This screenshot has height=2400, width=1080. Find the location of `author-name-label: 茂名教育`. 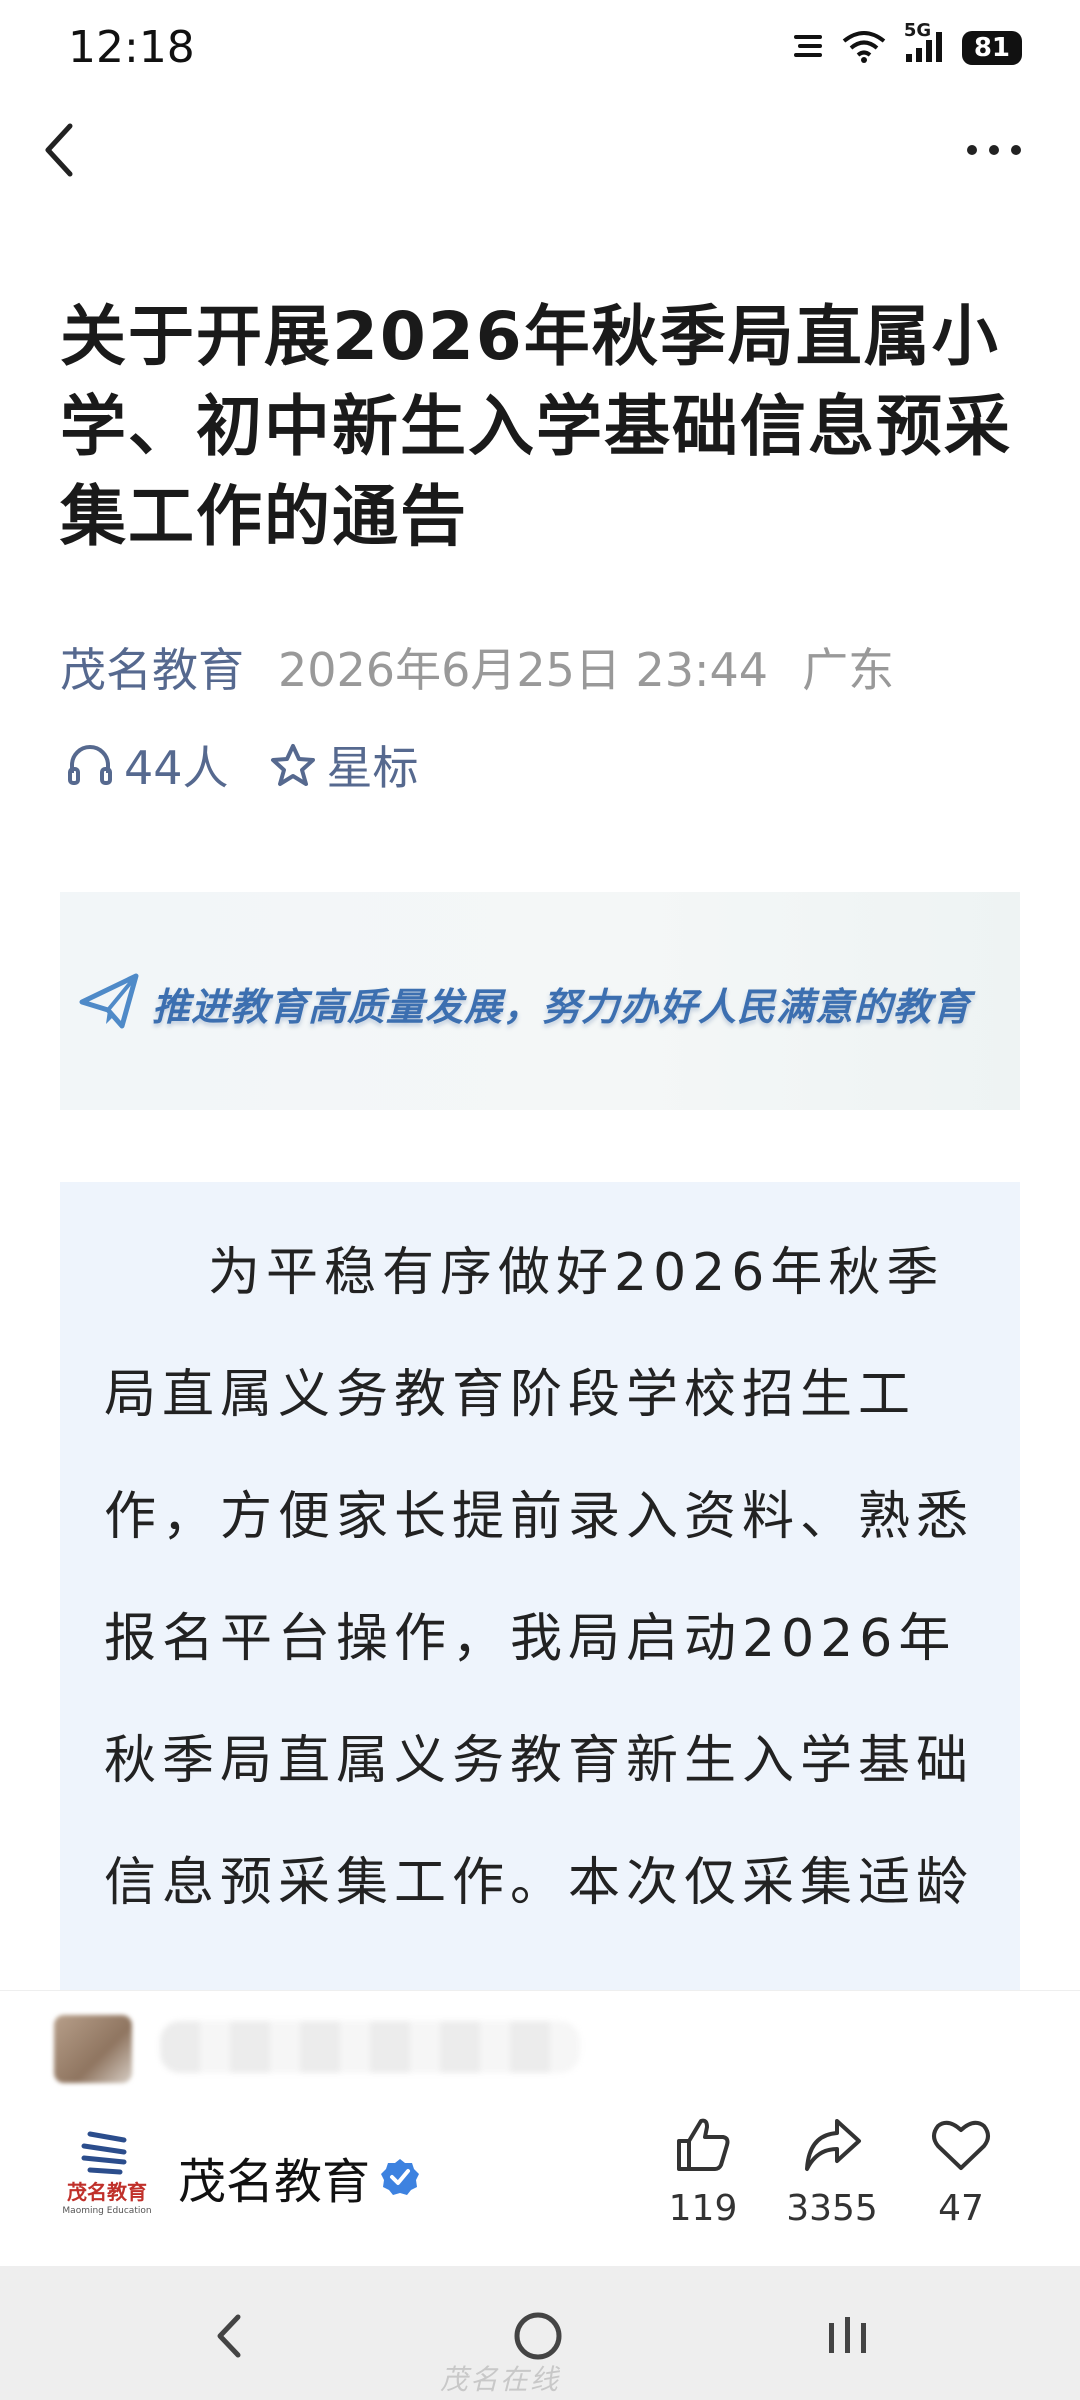

author-name-label: 茂名教育 is located at coordinates (274, 2182).